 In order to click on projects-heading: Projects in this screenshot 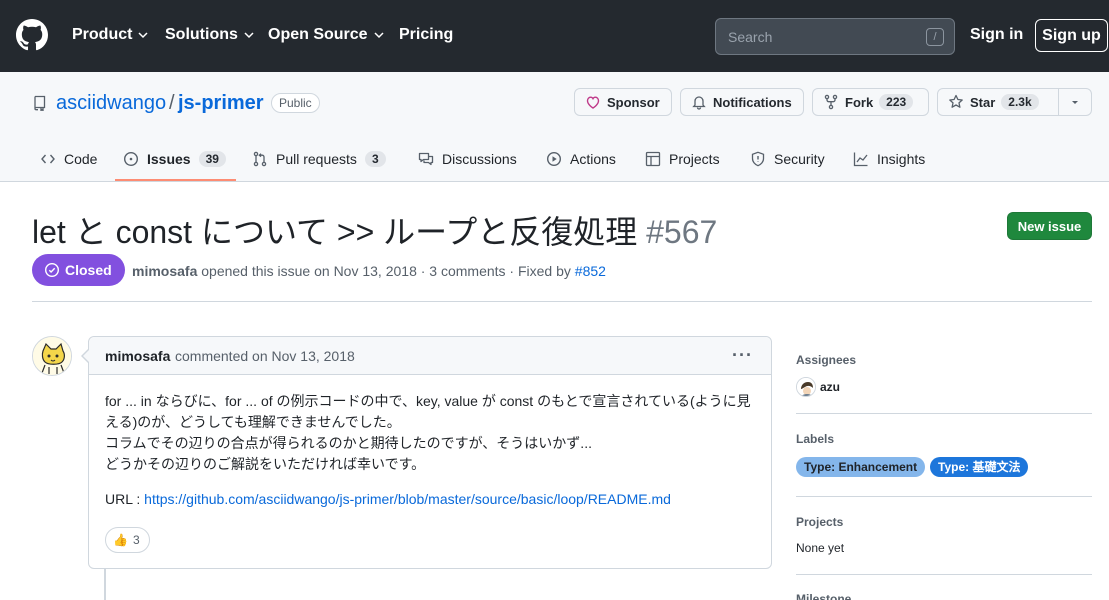, I will do `click(819, 522)`.